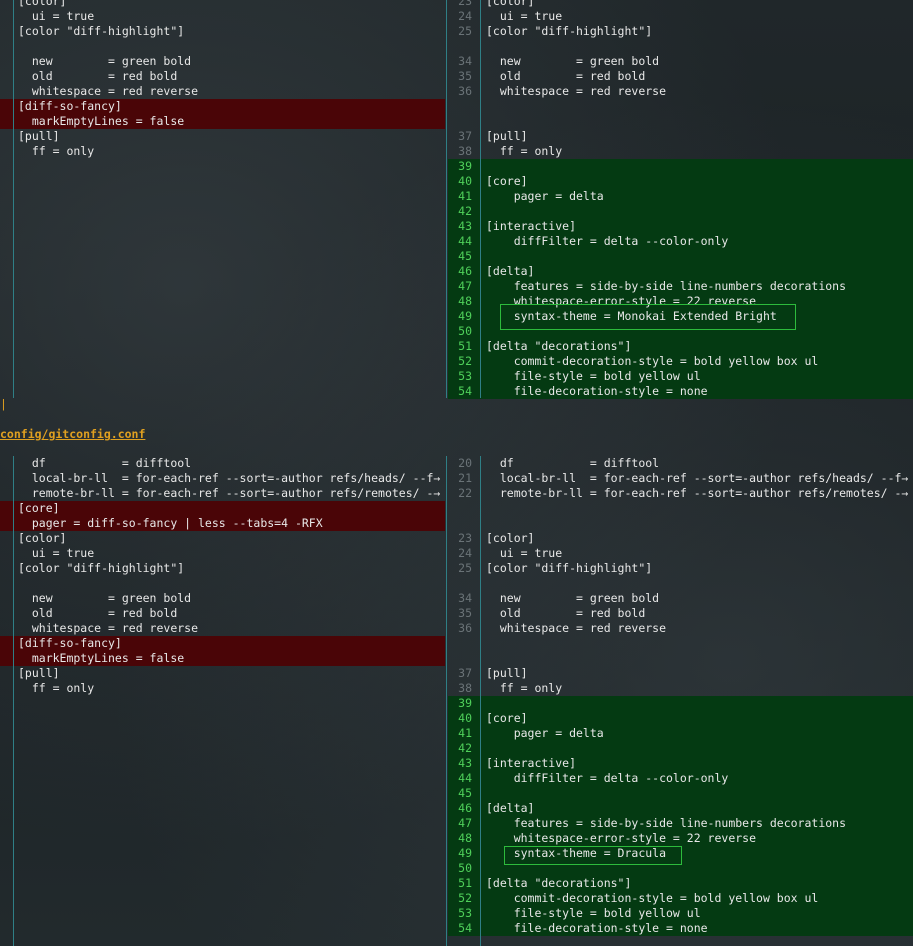 The height and width of the screenshot is (946, 913). I want to click on line-number: 43, so click(465, 226).